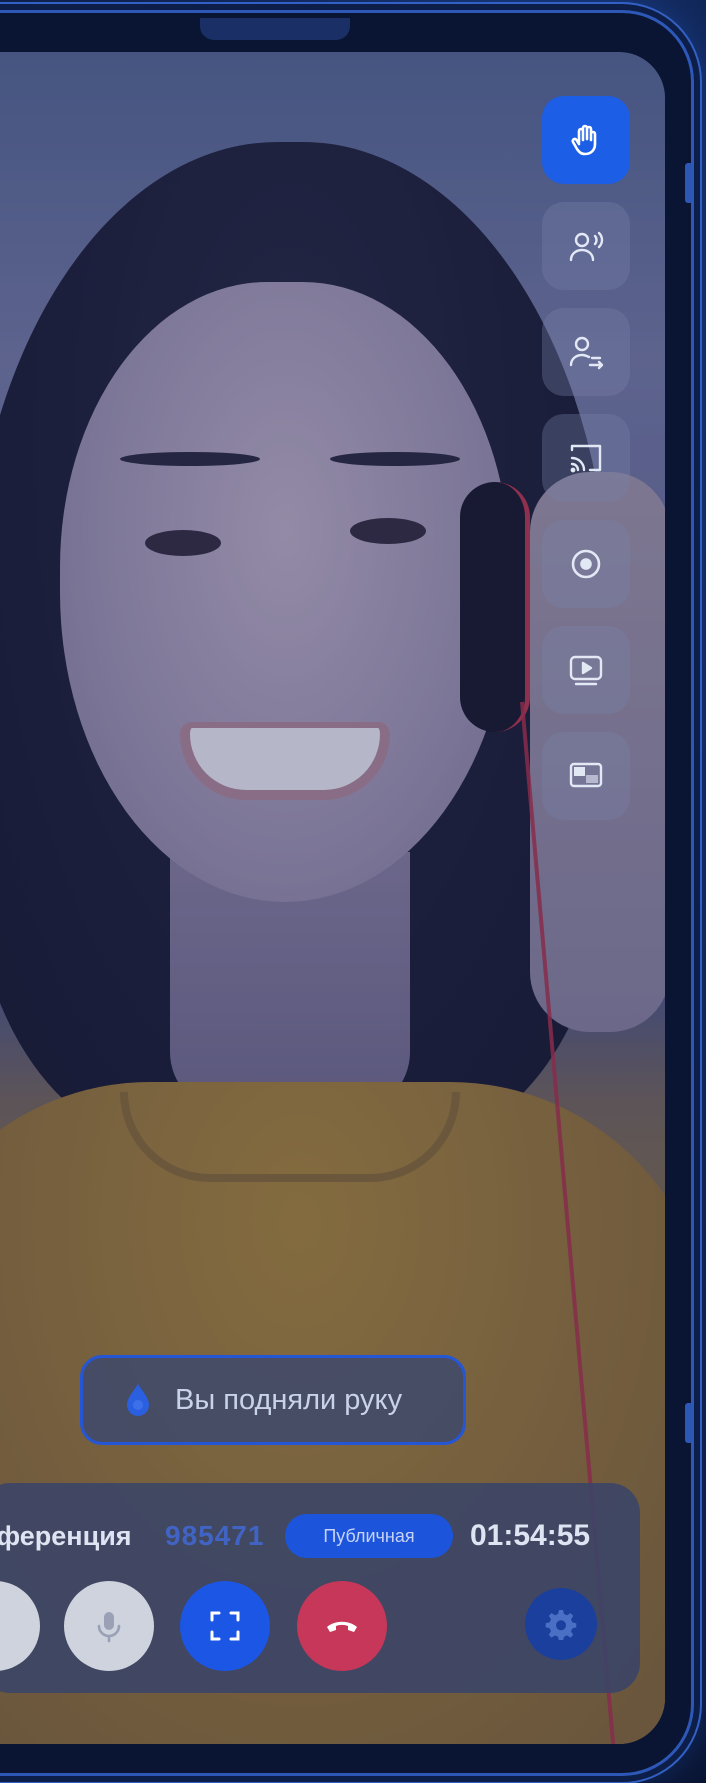  I want to click on end-call-button, so click(342, 1626).